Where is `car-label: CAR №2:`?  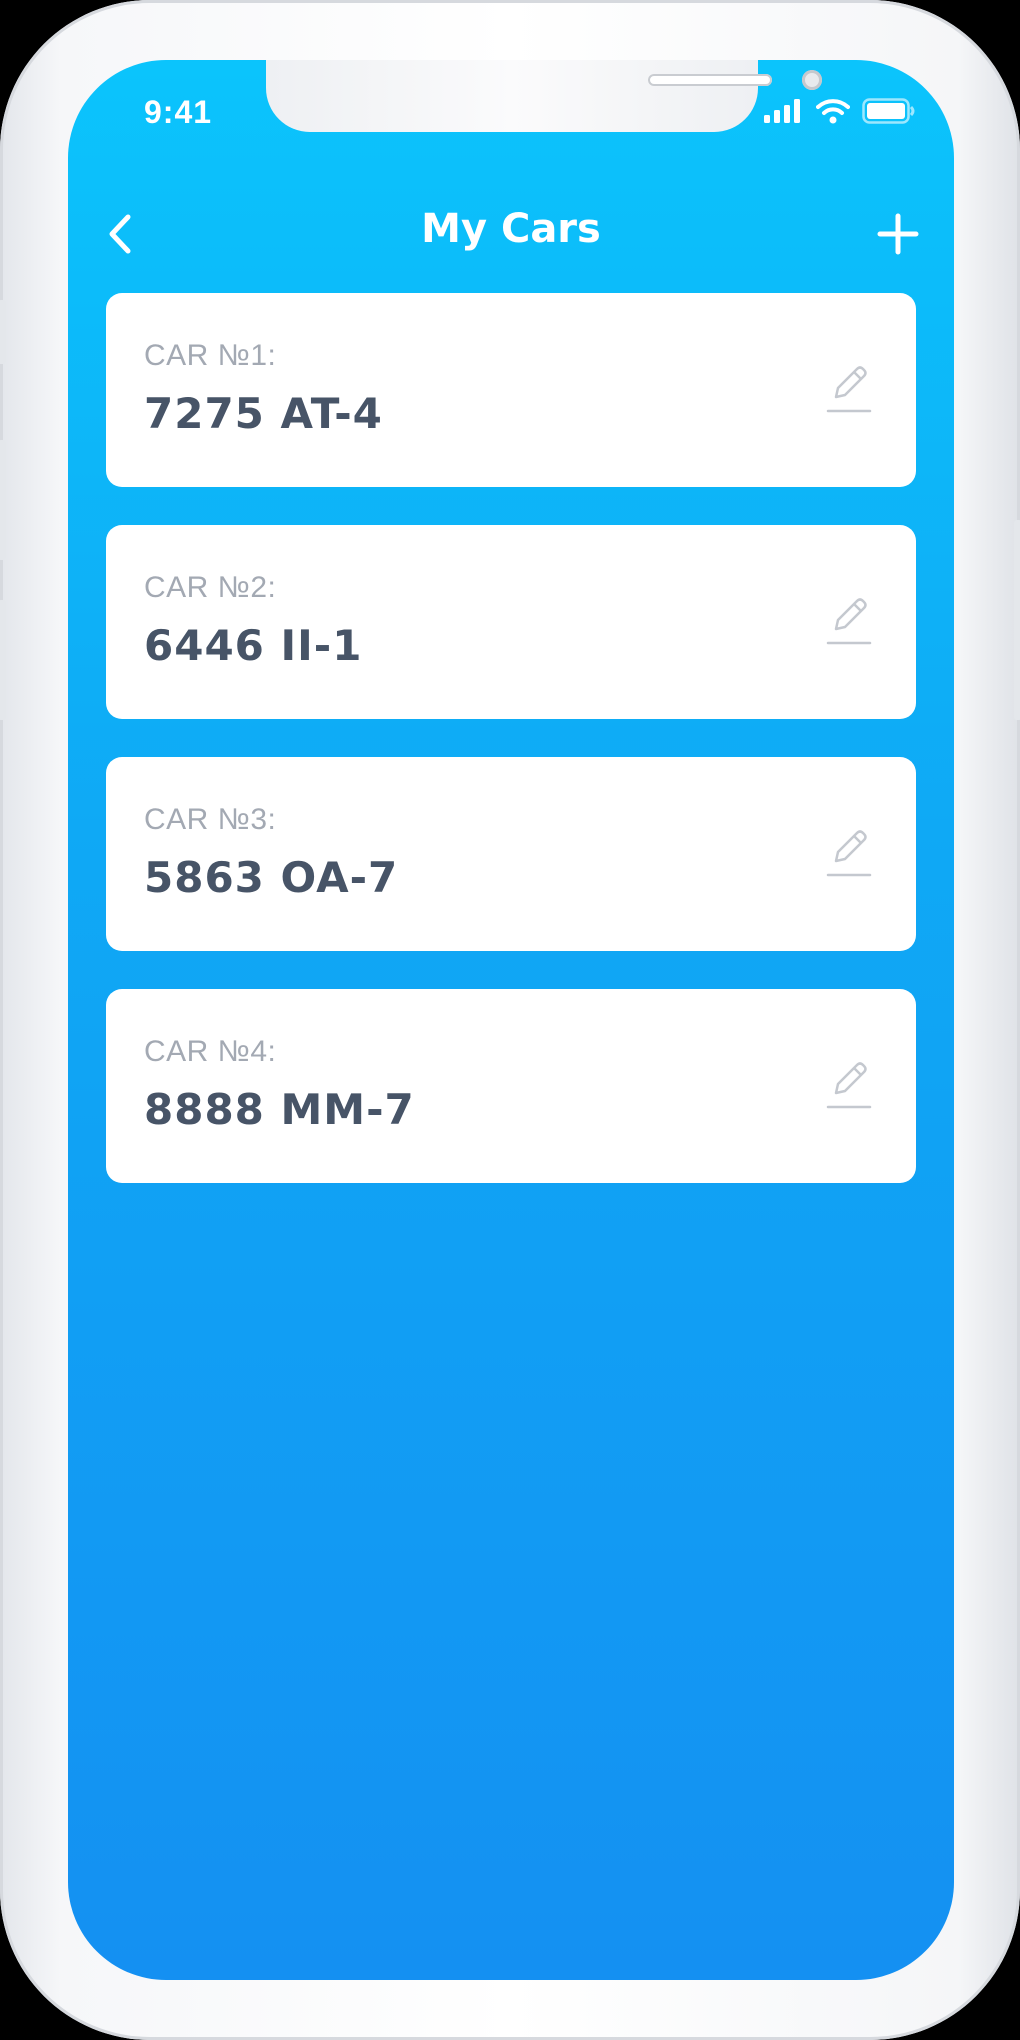
car-label: CAR №2: is located at coordinates (210, 587).